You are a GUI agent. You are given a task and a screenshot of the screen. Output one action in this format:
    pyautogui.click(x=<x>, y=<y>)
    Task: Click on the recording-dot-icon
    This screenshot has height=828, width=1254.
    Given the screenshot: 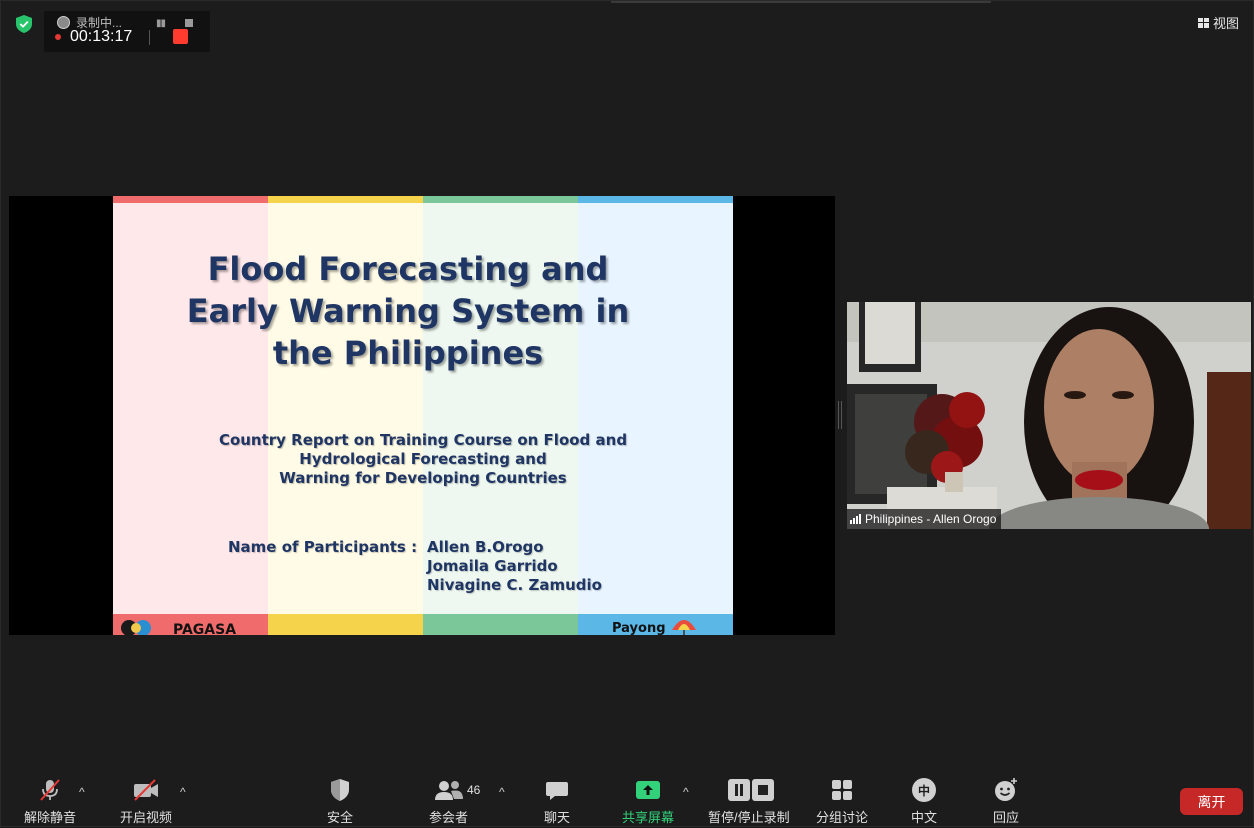 What is the action you would take?
    pyautogui.click(x=58, y=37)
    